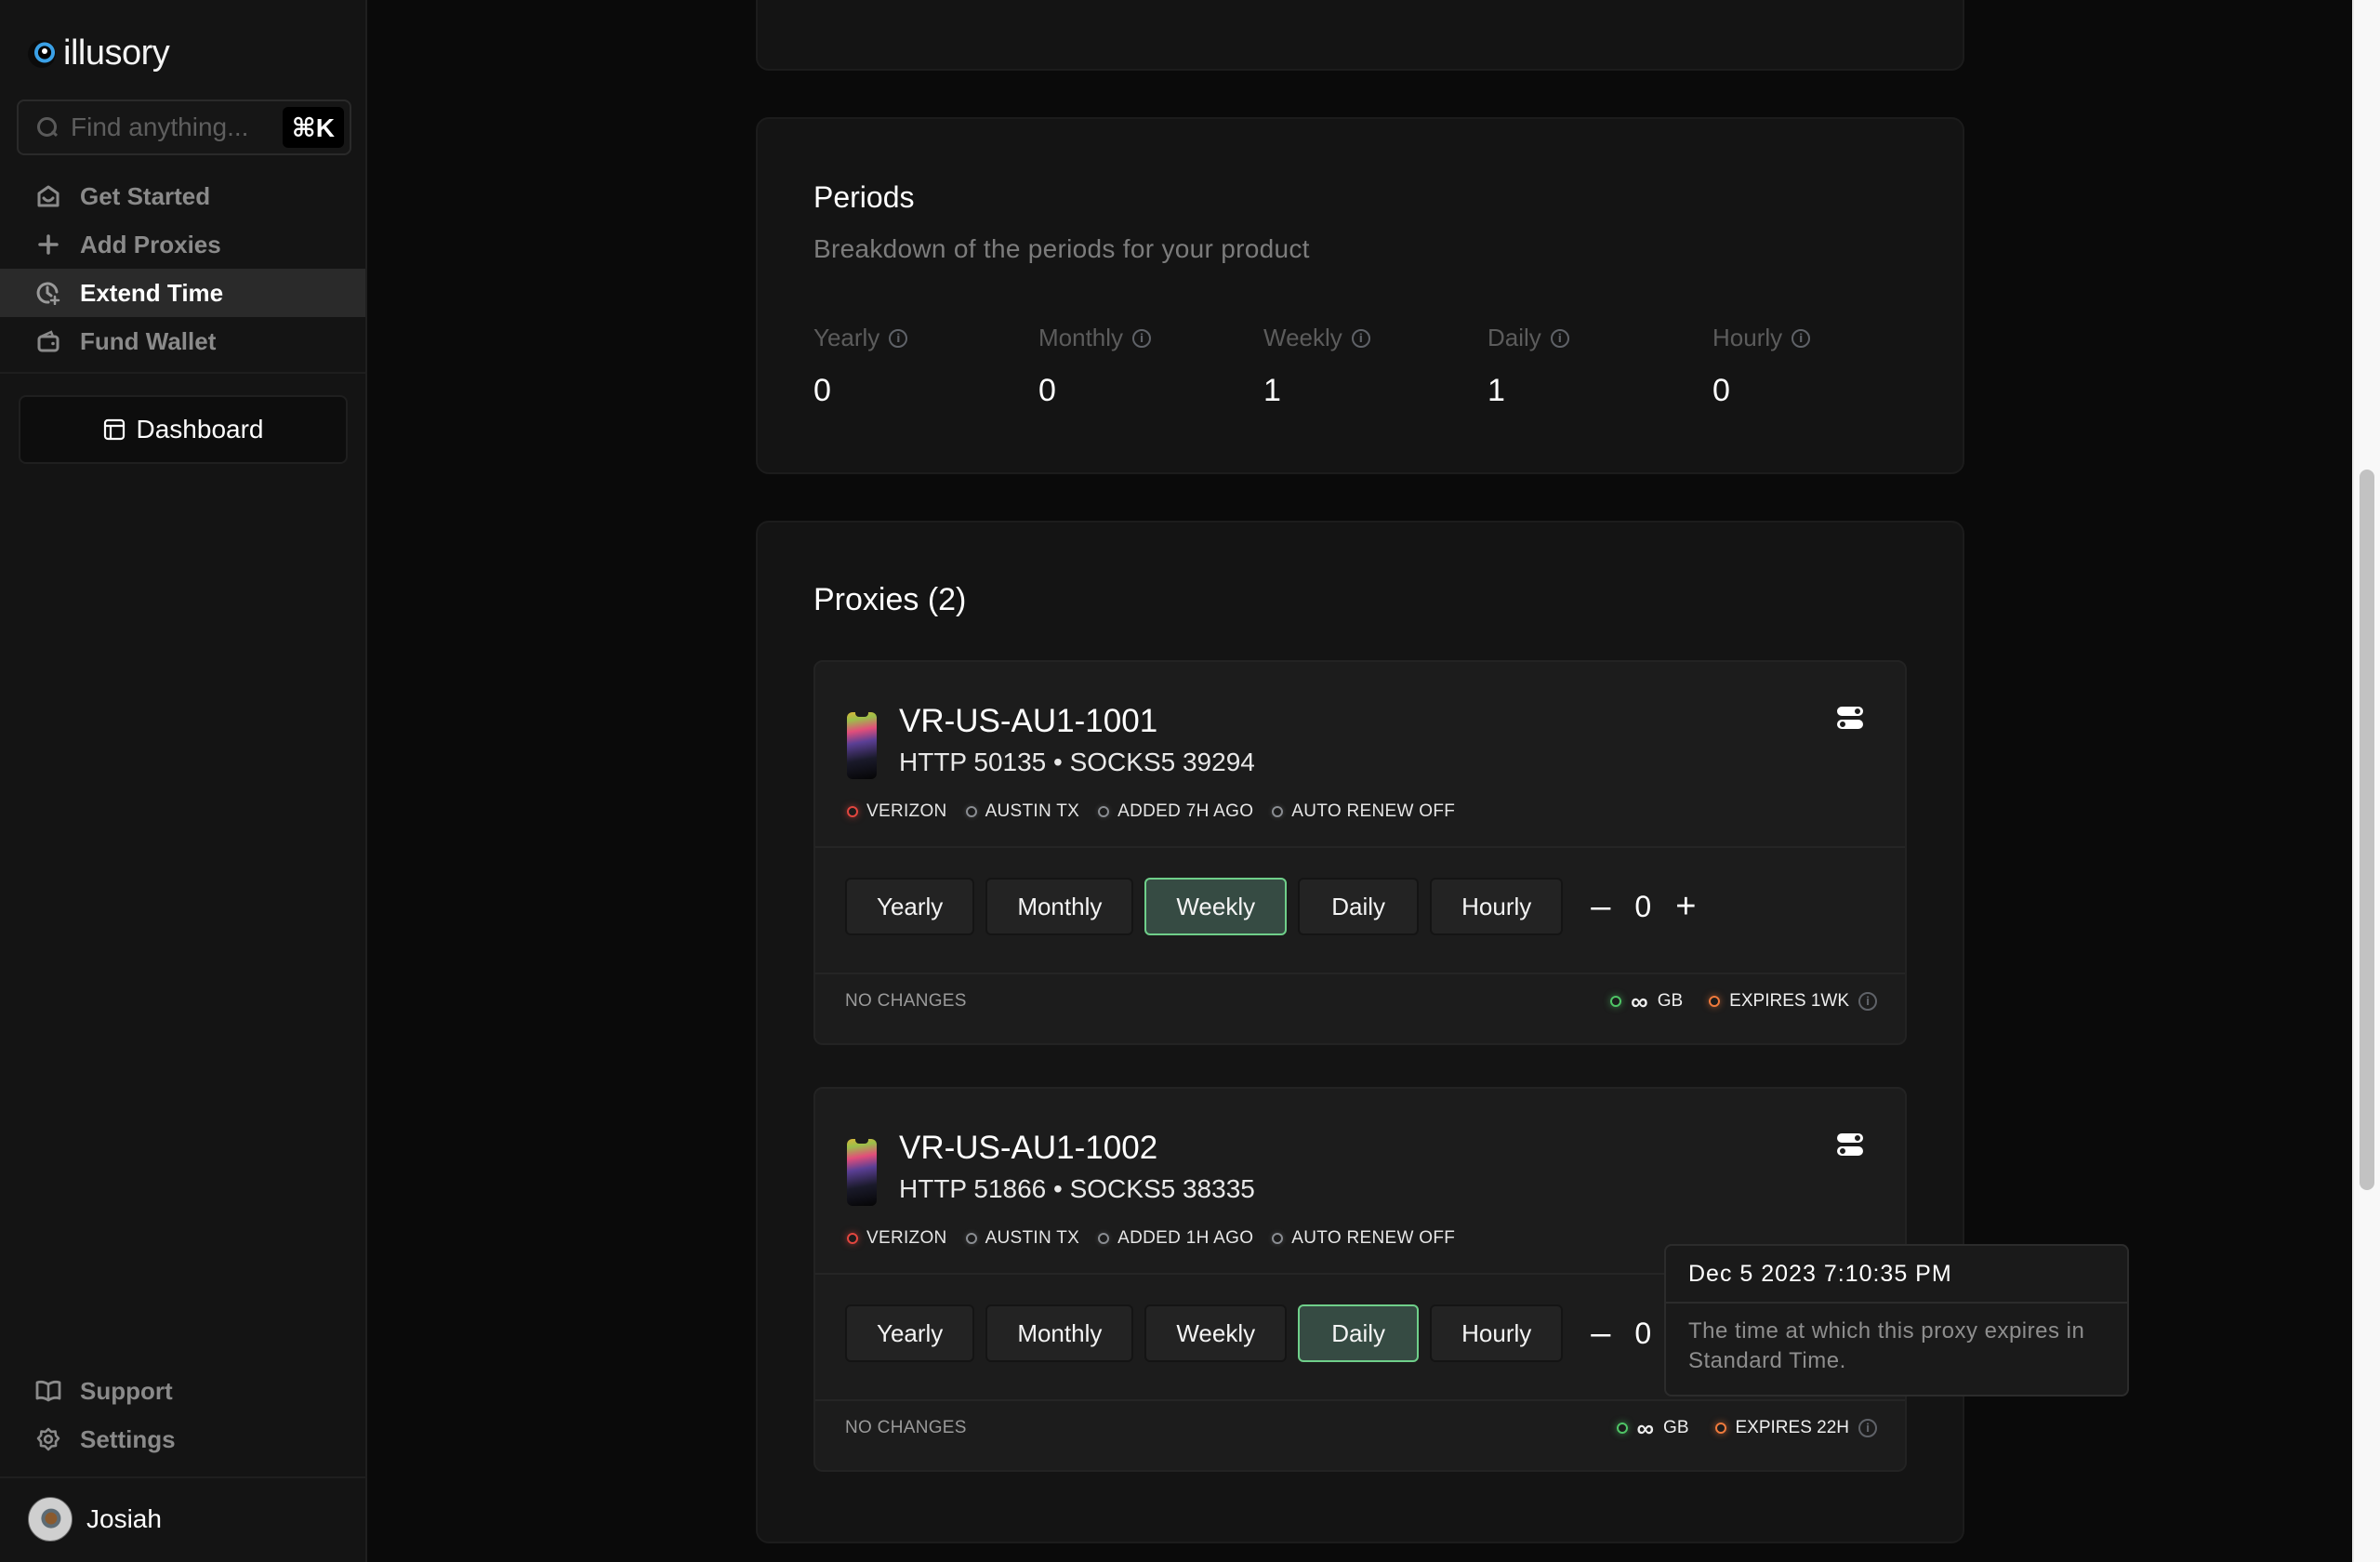 This screenshot has width=2380, height=1562. Describe the element at coordinates (182, 245) in the screenshot. I see `sidebar-item-add-proxies: Add Proxies` at that location.